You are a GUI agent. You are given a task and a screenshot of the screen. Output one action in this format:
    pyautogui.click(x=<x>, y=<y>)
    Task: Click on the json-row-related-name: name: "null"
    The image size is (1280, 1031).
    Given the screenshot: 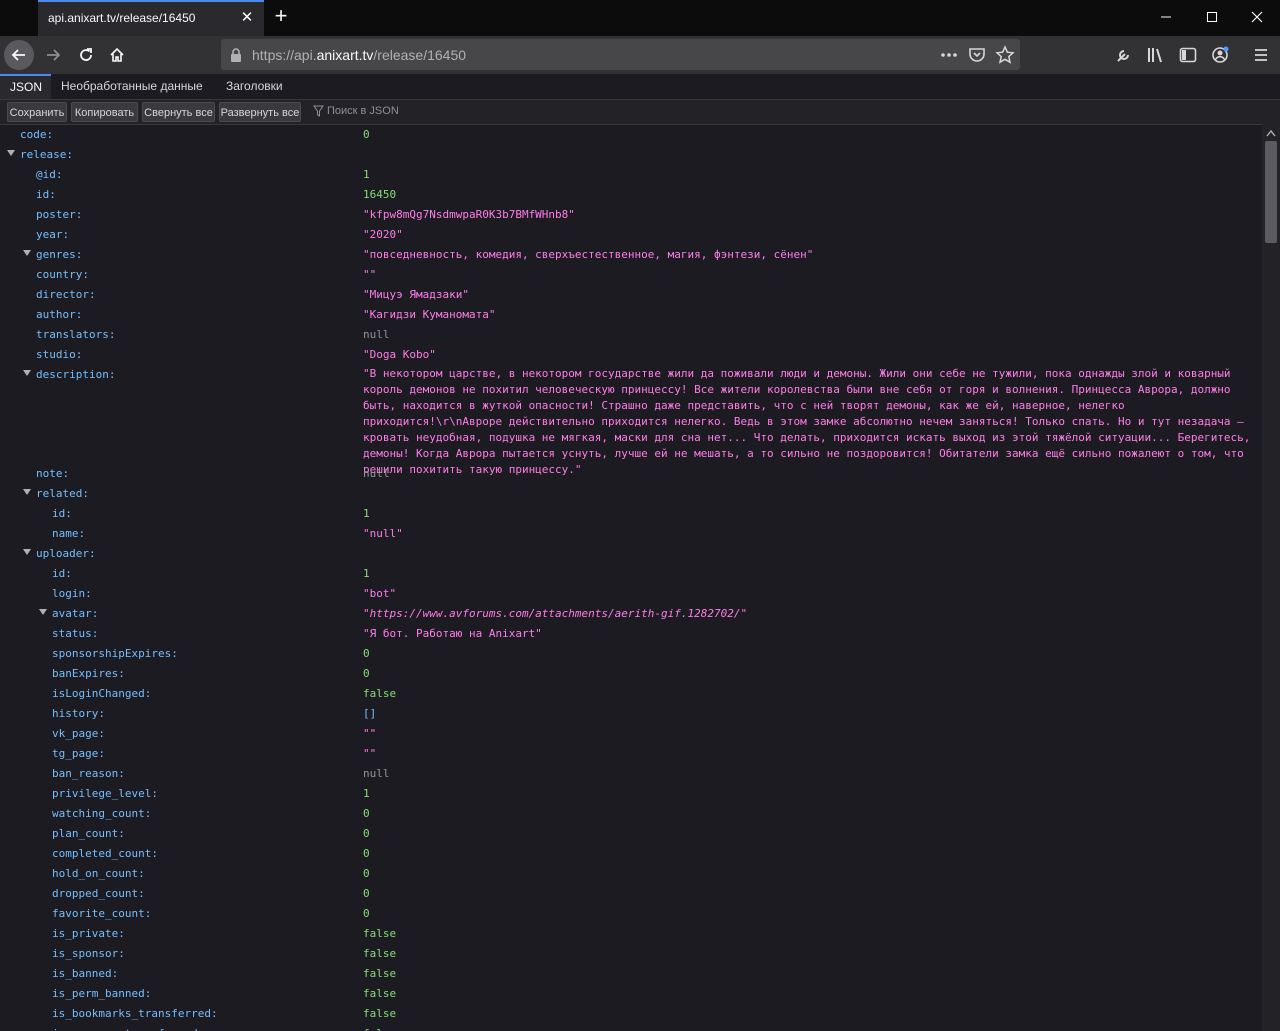 What is the action you would take?
    pyautogui.click(x=631, y=533)
    